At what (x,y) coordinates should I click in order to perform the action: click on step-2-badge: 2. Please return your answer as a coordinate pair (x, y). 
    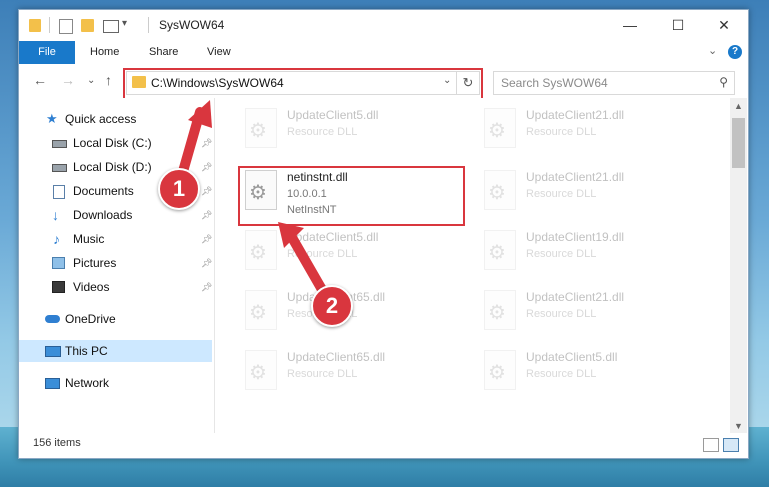
    Looking at the image, I should click on (332, 306).